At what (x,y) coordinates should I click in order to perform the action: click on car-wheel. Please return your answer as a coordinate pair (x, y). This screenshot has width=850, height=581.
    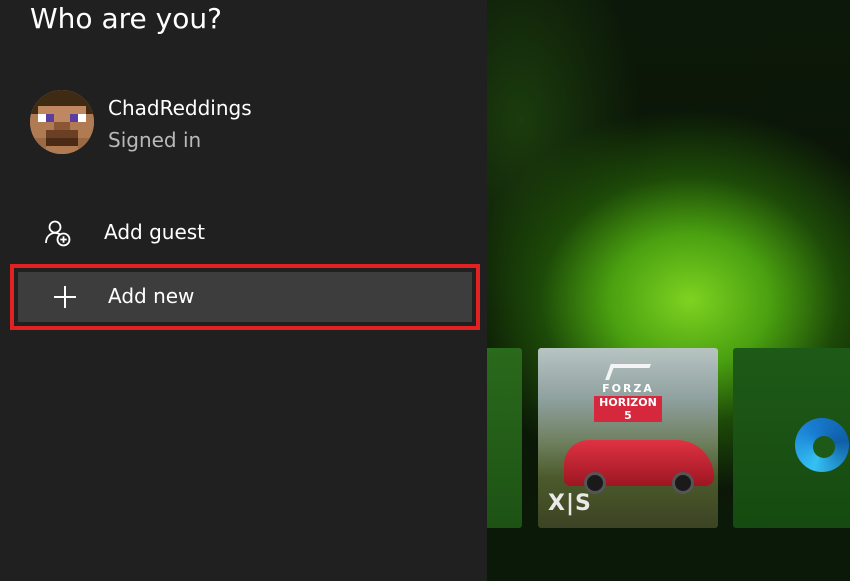
    Looking at the image, I should click on (683, 483).